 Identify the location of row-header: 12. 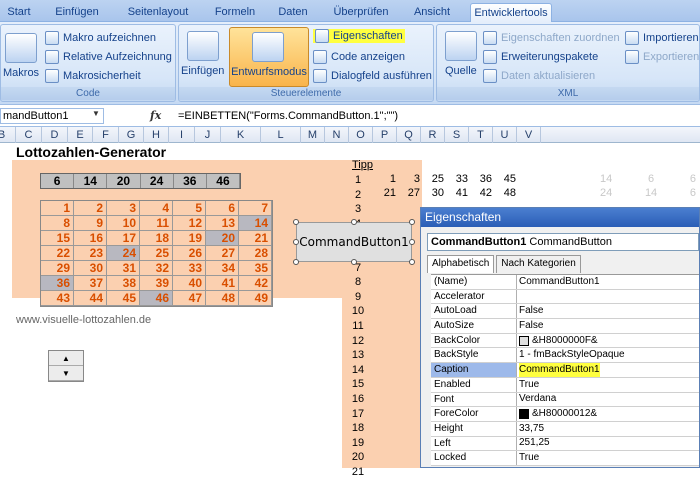
(358, 341).